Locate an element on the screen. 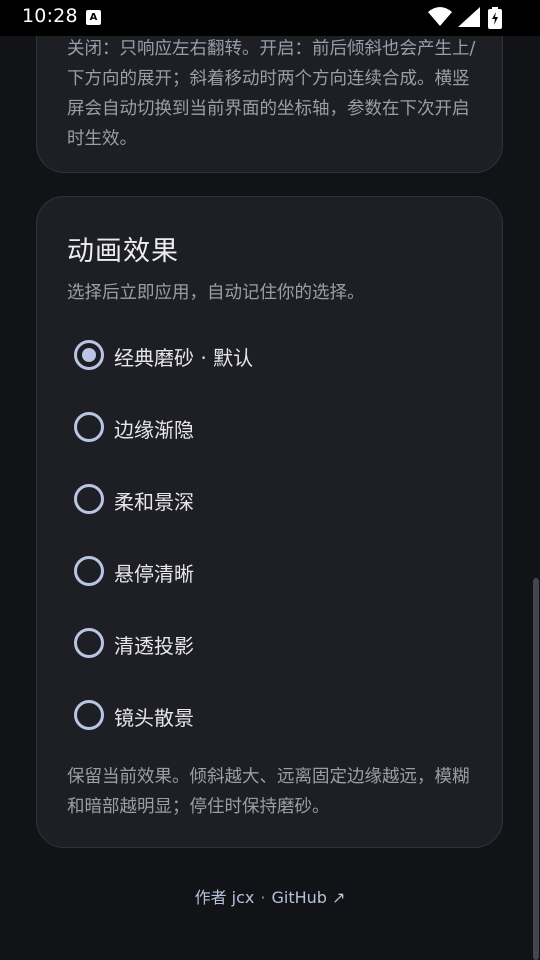 The image size is (540, 960). battery-icon is located at coordinates (495, 18).